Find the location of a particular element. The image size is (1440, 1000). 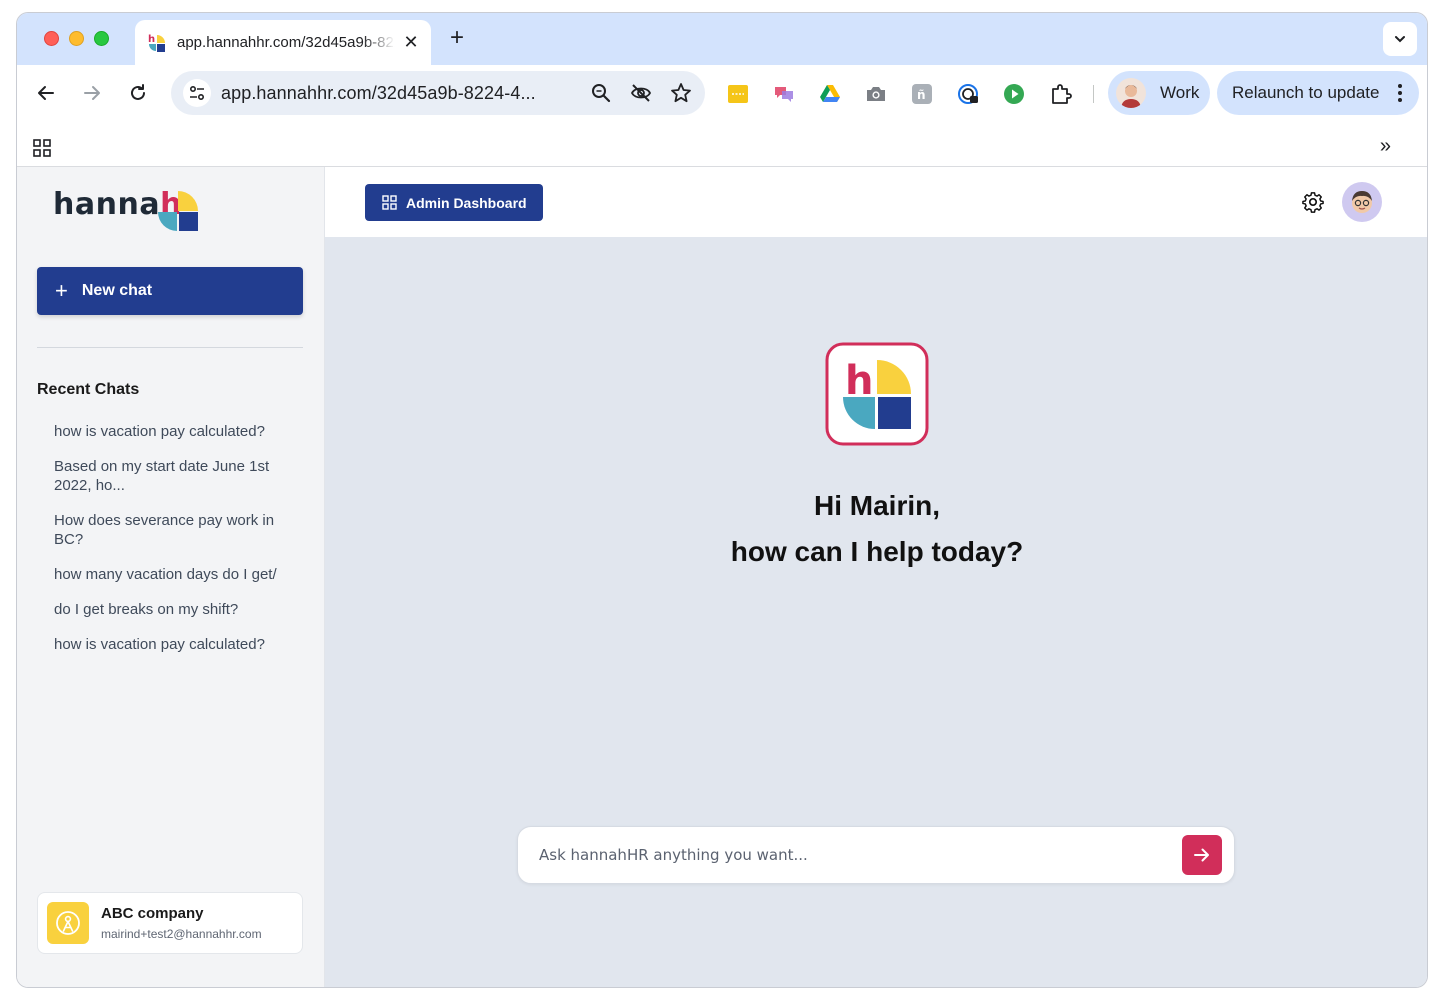

arrow-left-icon is located at coordinates (46, 93).